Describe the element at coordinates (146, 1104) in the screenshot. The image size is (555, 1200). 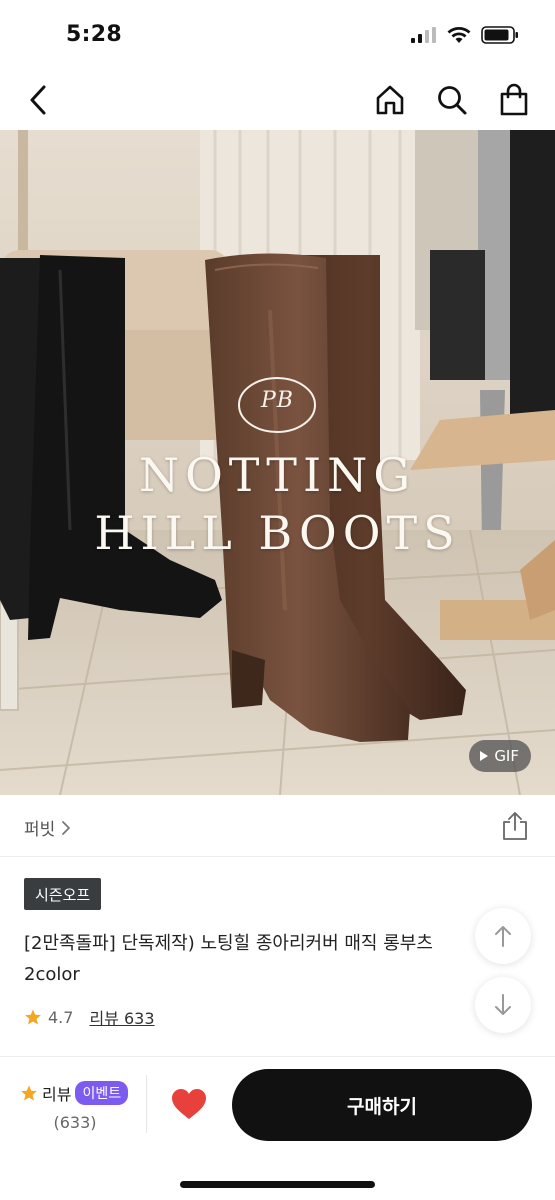
I see `divider` at that location.